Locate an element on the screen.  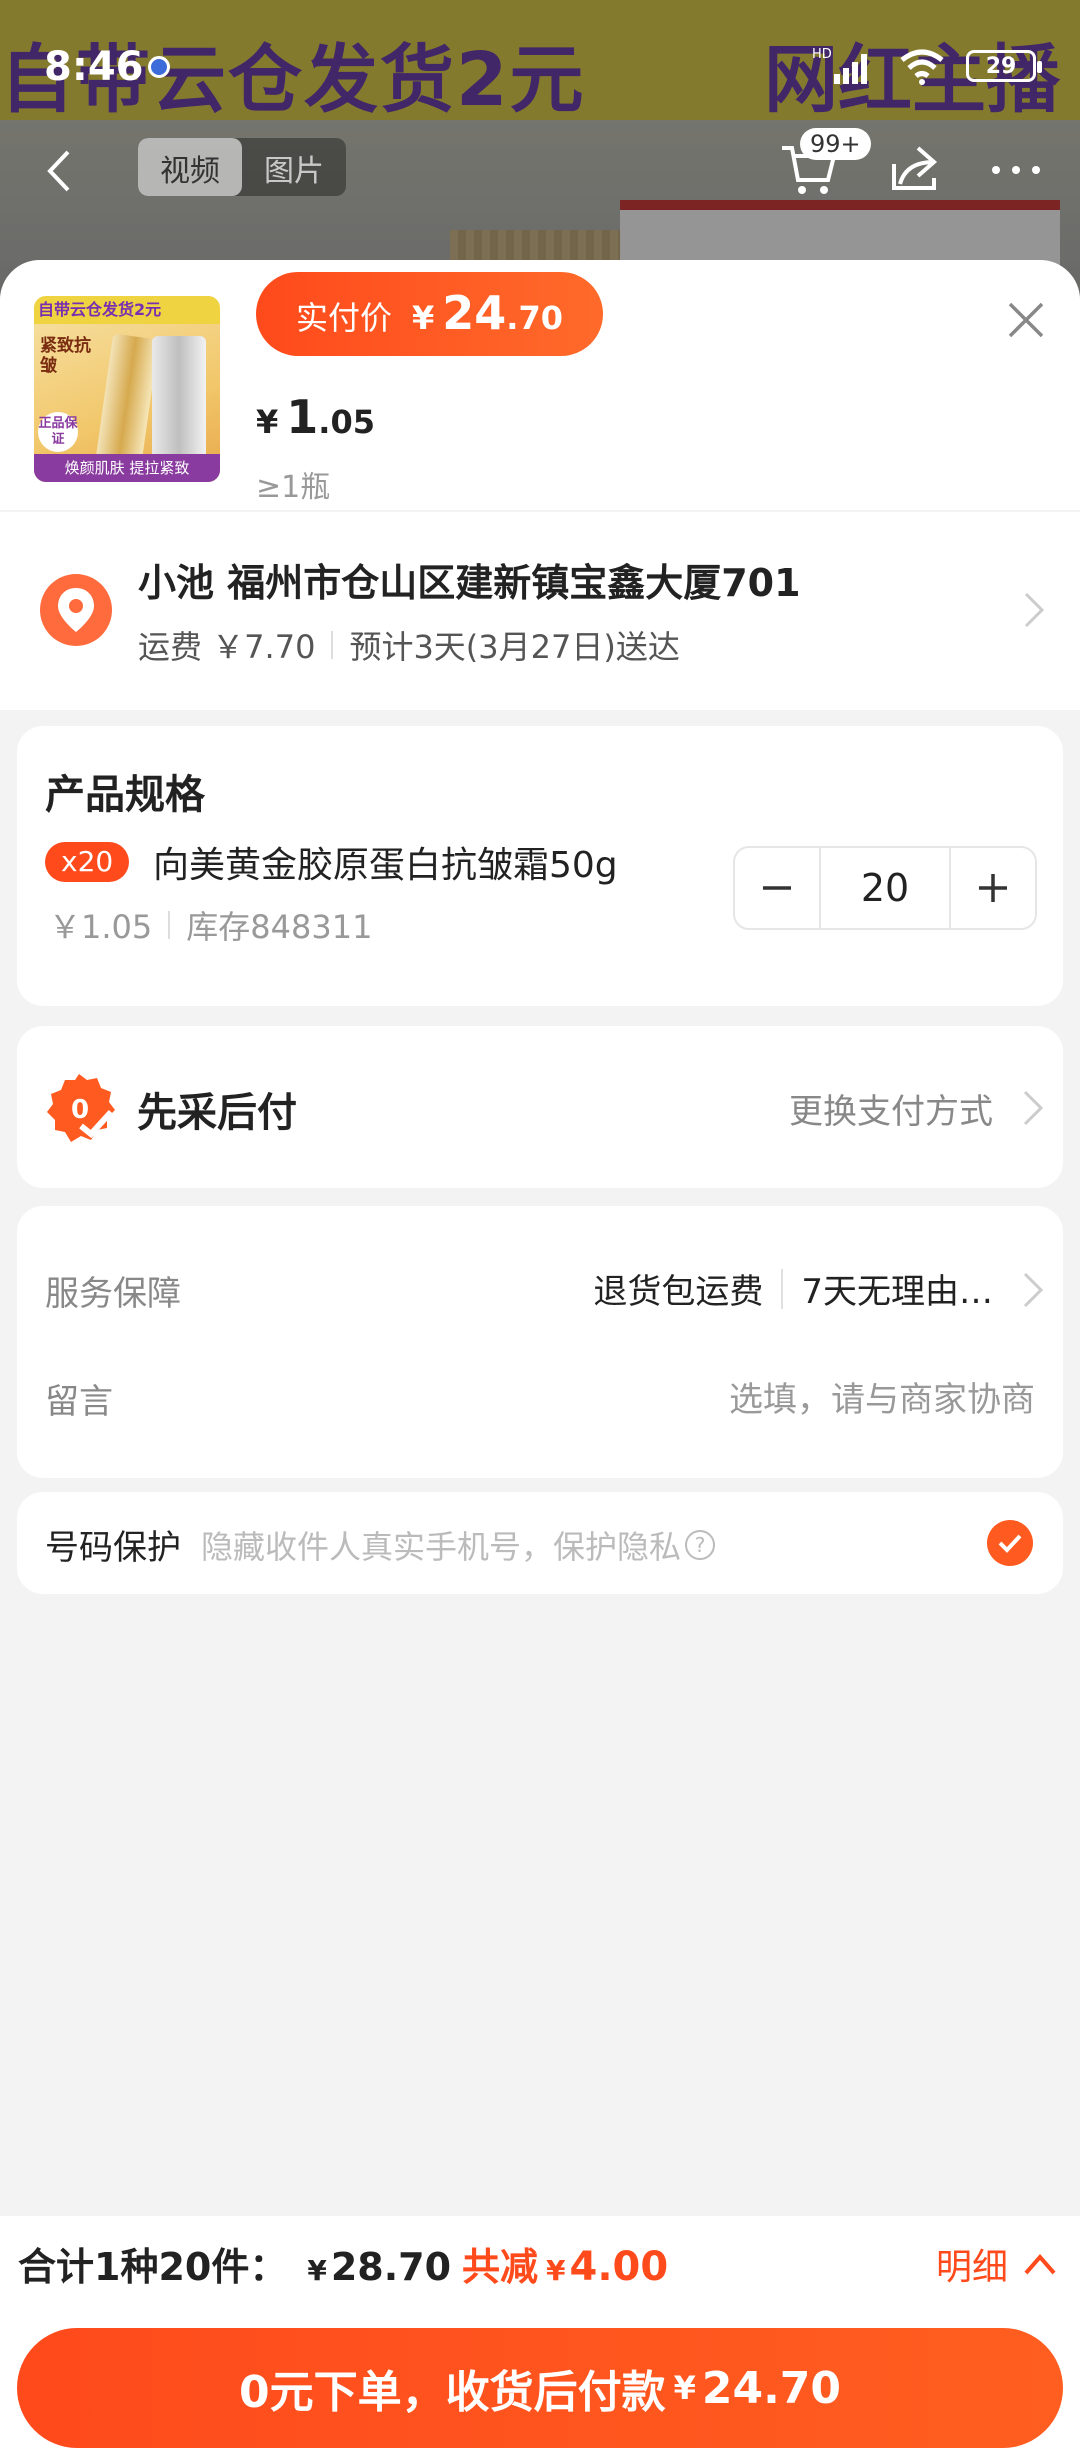
min-quantity: ≥1瓶 is located at coordinates (293, 487).